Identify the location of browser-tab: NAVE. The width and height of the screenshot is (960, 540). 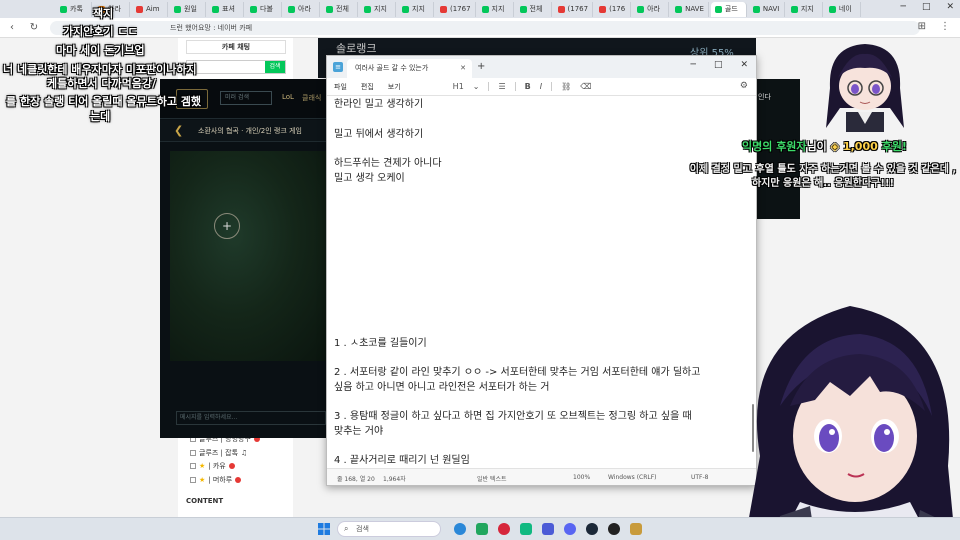
(690, 9).